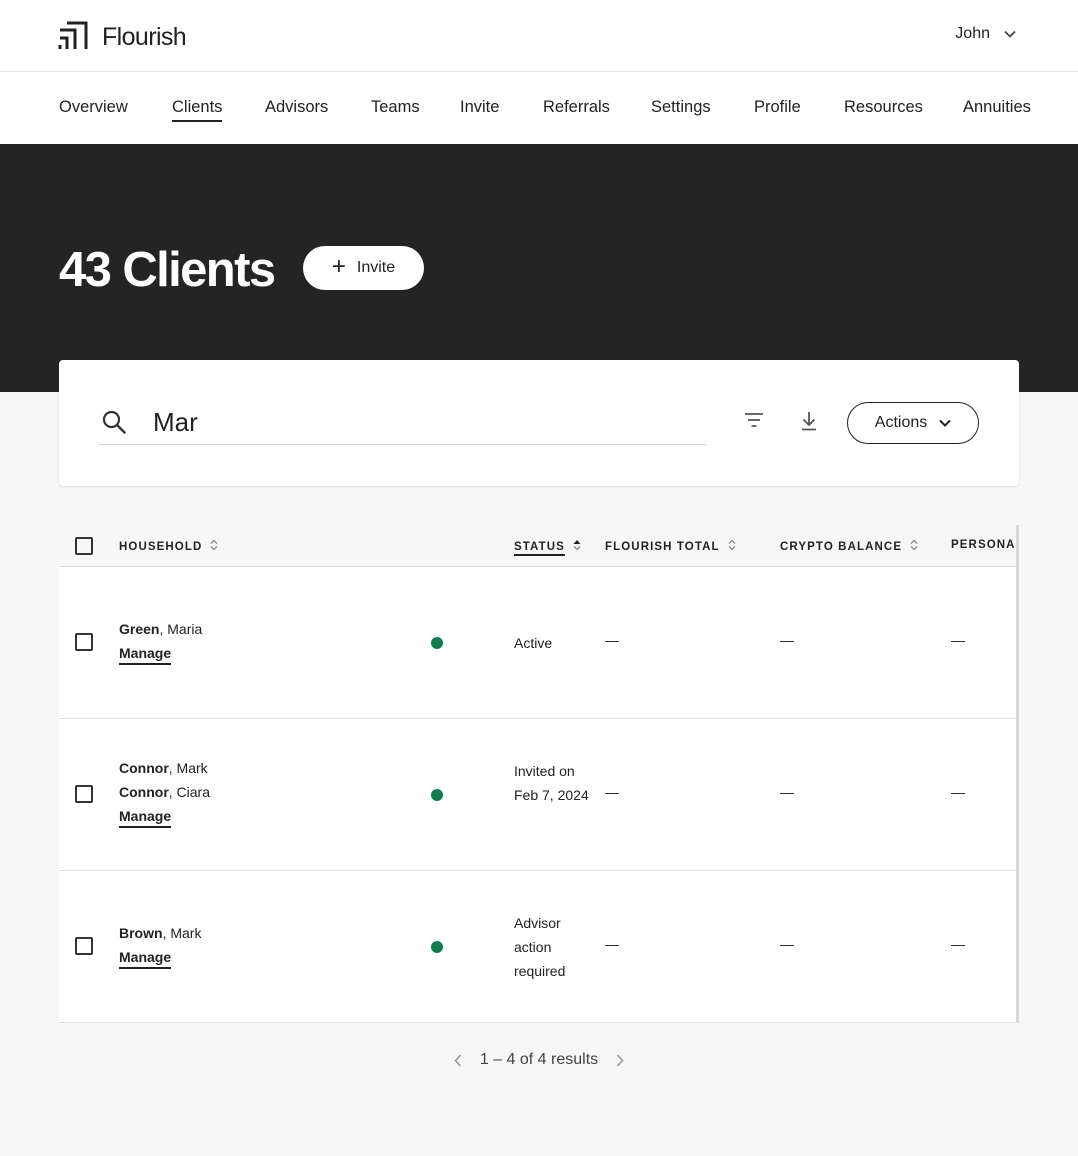  I want to click on nav-item-invite: Invite, so click(479, 109).